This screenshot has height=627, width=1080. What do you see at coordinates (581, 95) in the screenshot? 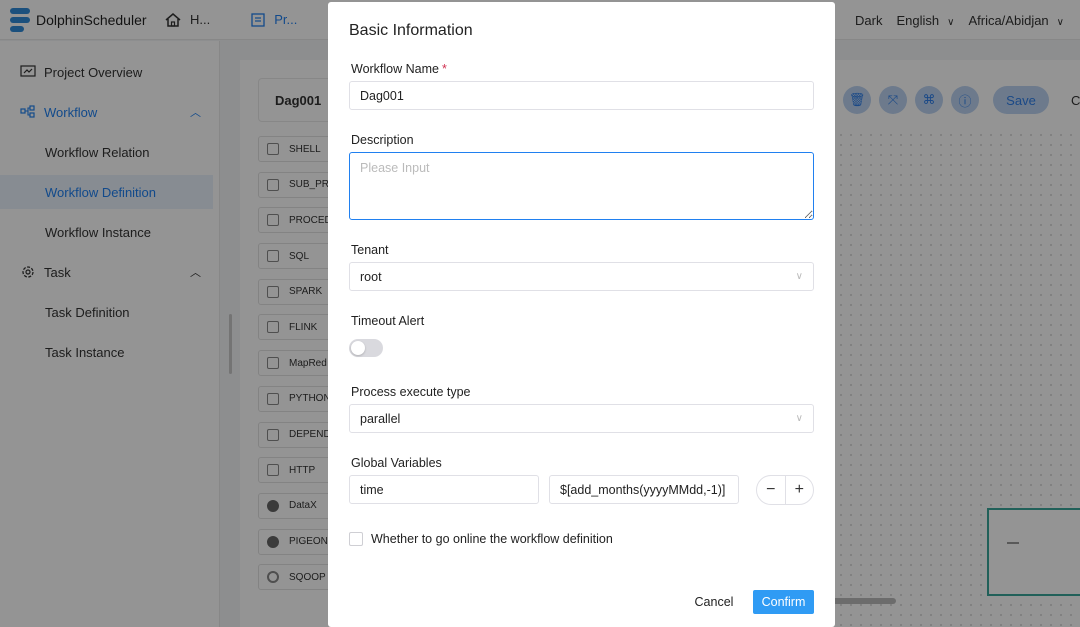
I see `workflow-name-input: Dag001` at bounding box center [581, 95].